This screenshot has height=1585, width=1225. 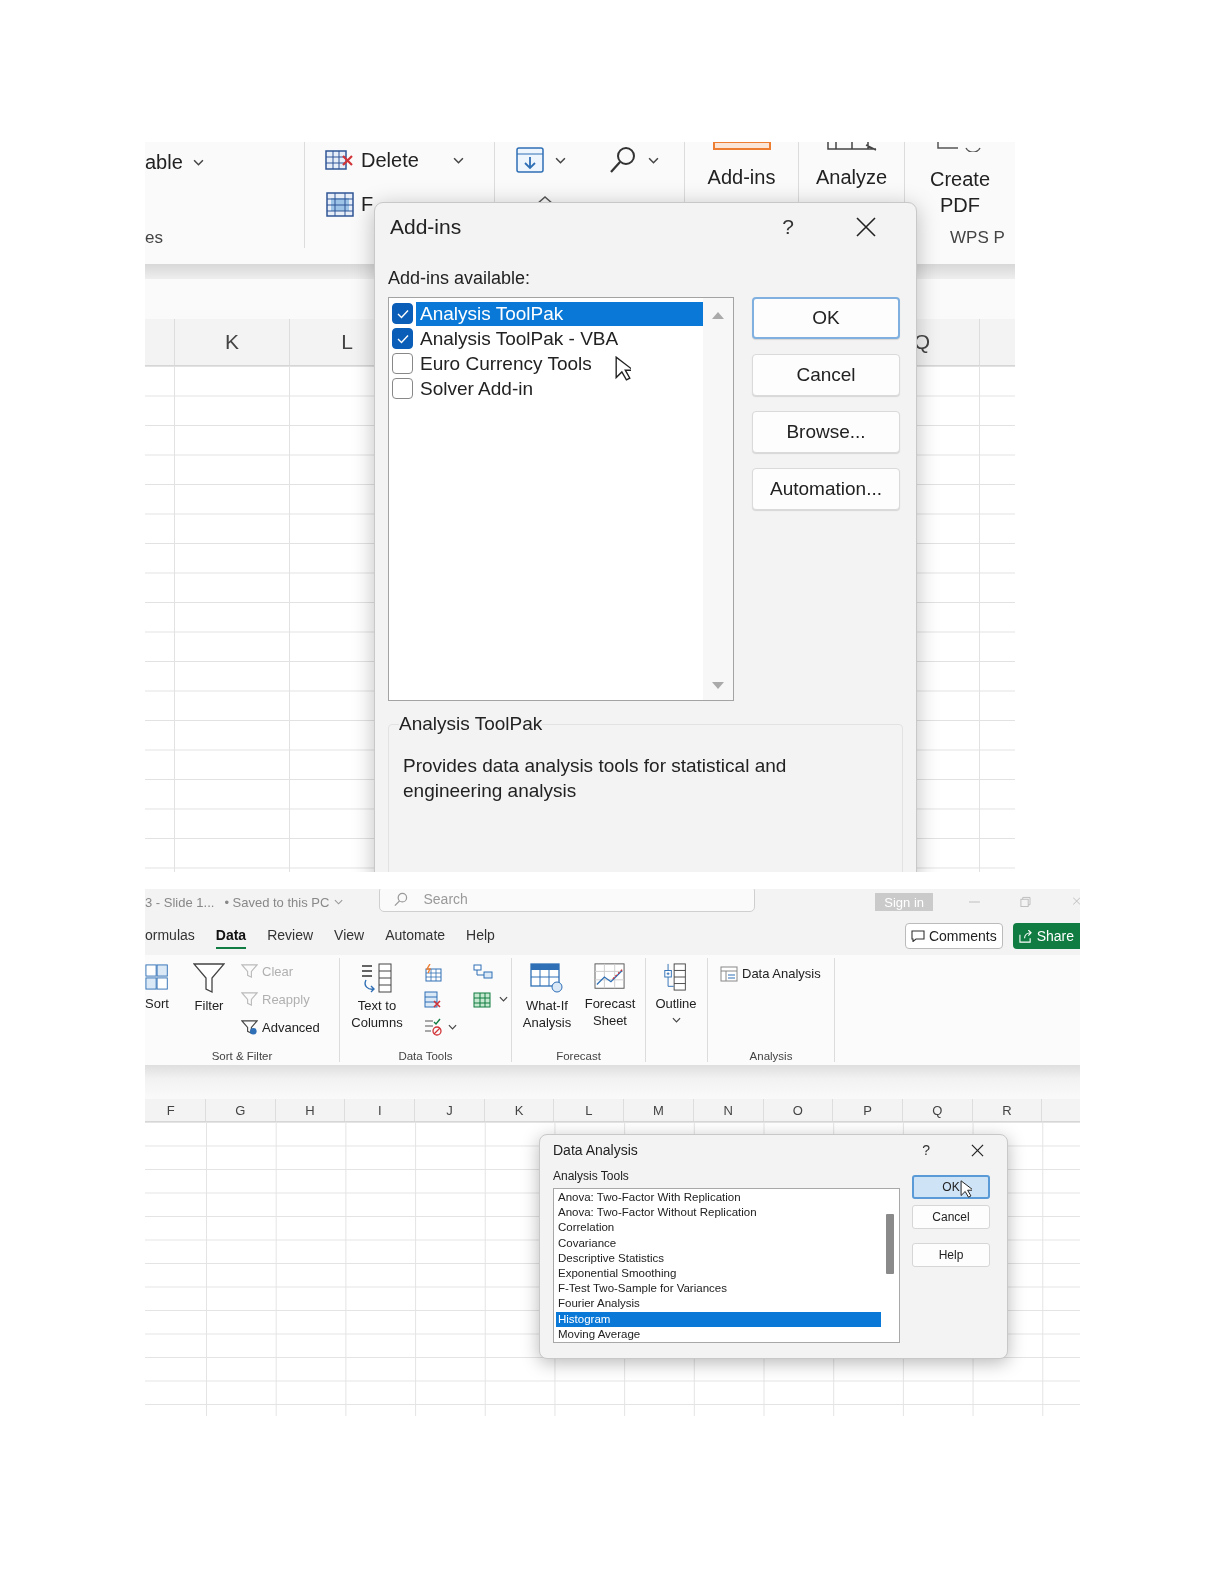 What do you see at coordinates (596, 1150) in the screenshot?
I see `dialog-title: Data Analysis` at bounding box center [596, 1150].